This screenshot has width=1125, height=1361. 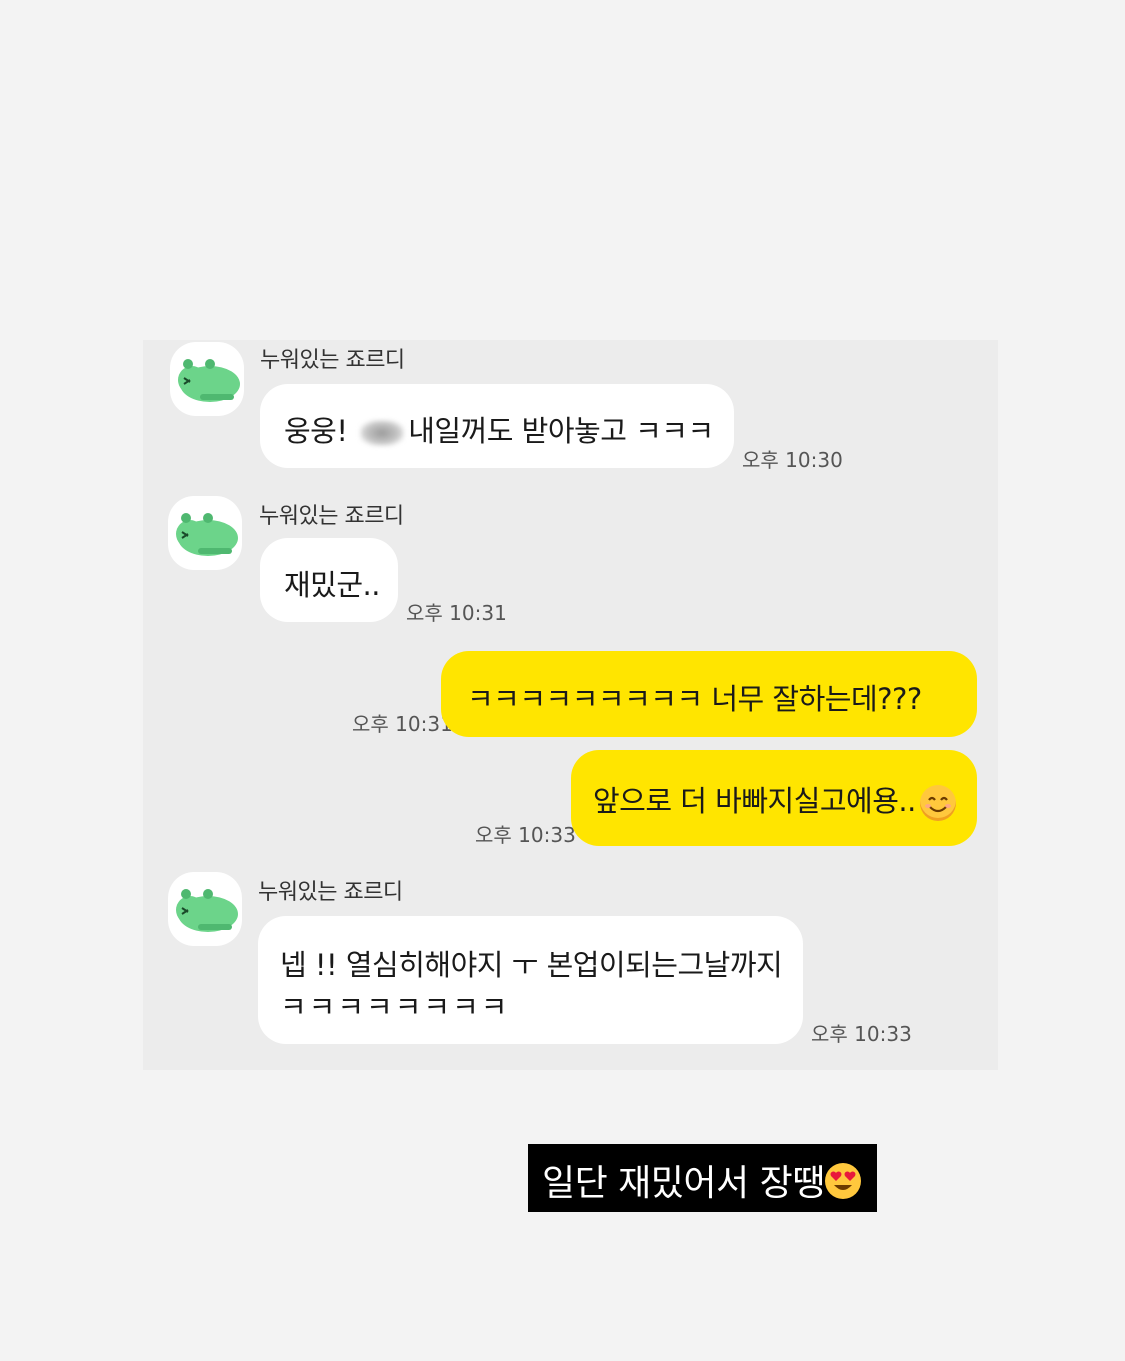 I want to click on message-text: 넵 !! 열심히해야지 ㅜ 본업이되는그날까지, so click(x=531, y=965).